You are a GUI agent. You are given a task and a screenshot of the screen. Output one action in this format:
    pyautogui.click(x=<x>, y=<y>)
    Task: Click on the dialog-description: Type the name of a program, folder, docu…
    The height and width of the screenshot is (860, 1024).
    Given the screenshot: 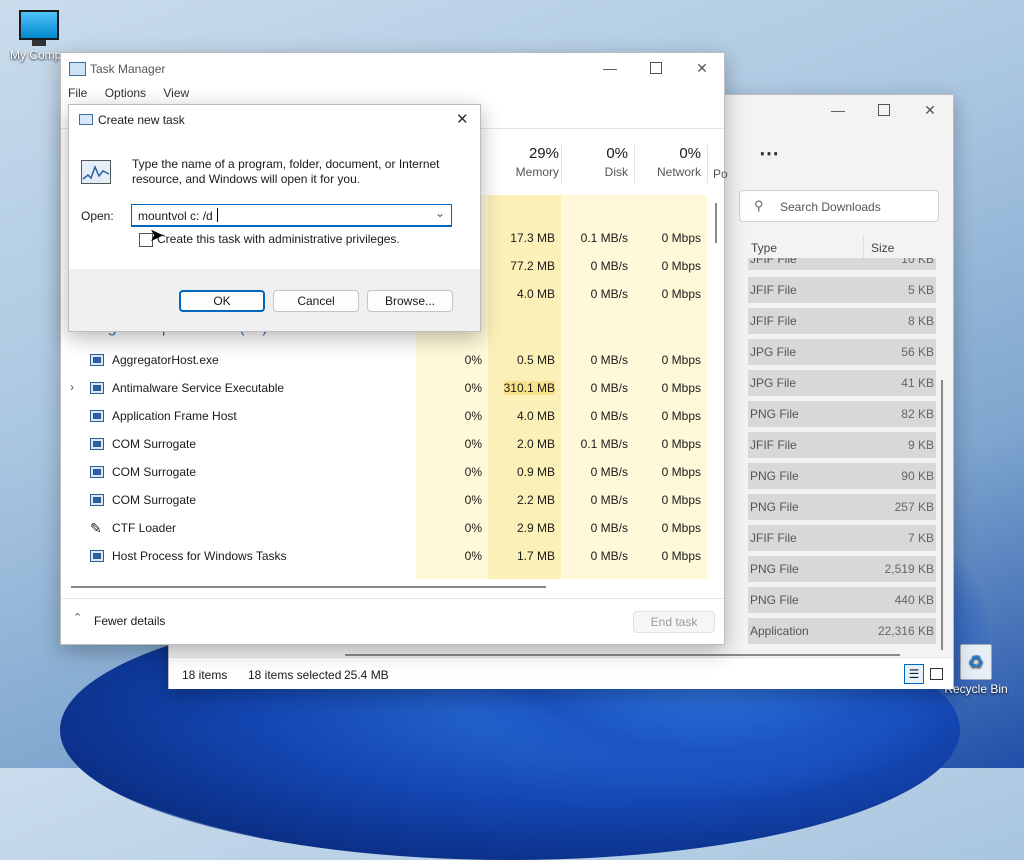 What is the action you would take?
    pyautogui.click(x=286, y=171)
    